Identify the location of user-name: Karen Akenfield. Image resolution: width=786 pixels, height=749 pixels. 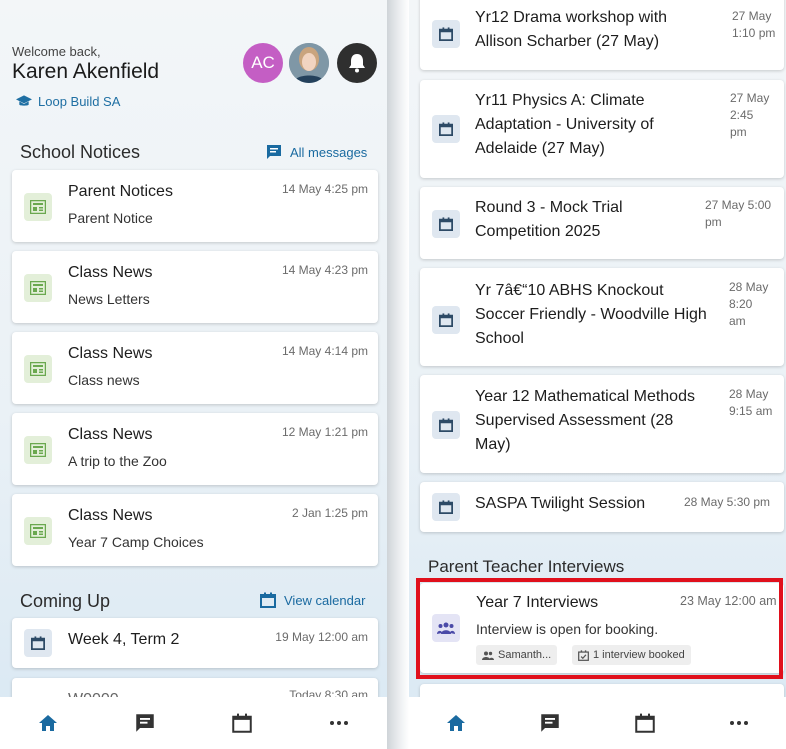
(86, 71).